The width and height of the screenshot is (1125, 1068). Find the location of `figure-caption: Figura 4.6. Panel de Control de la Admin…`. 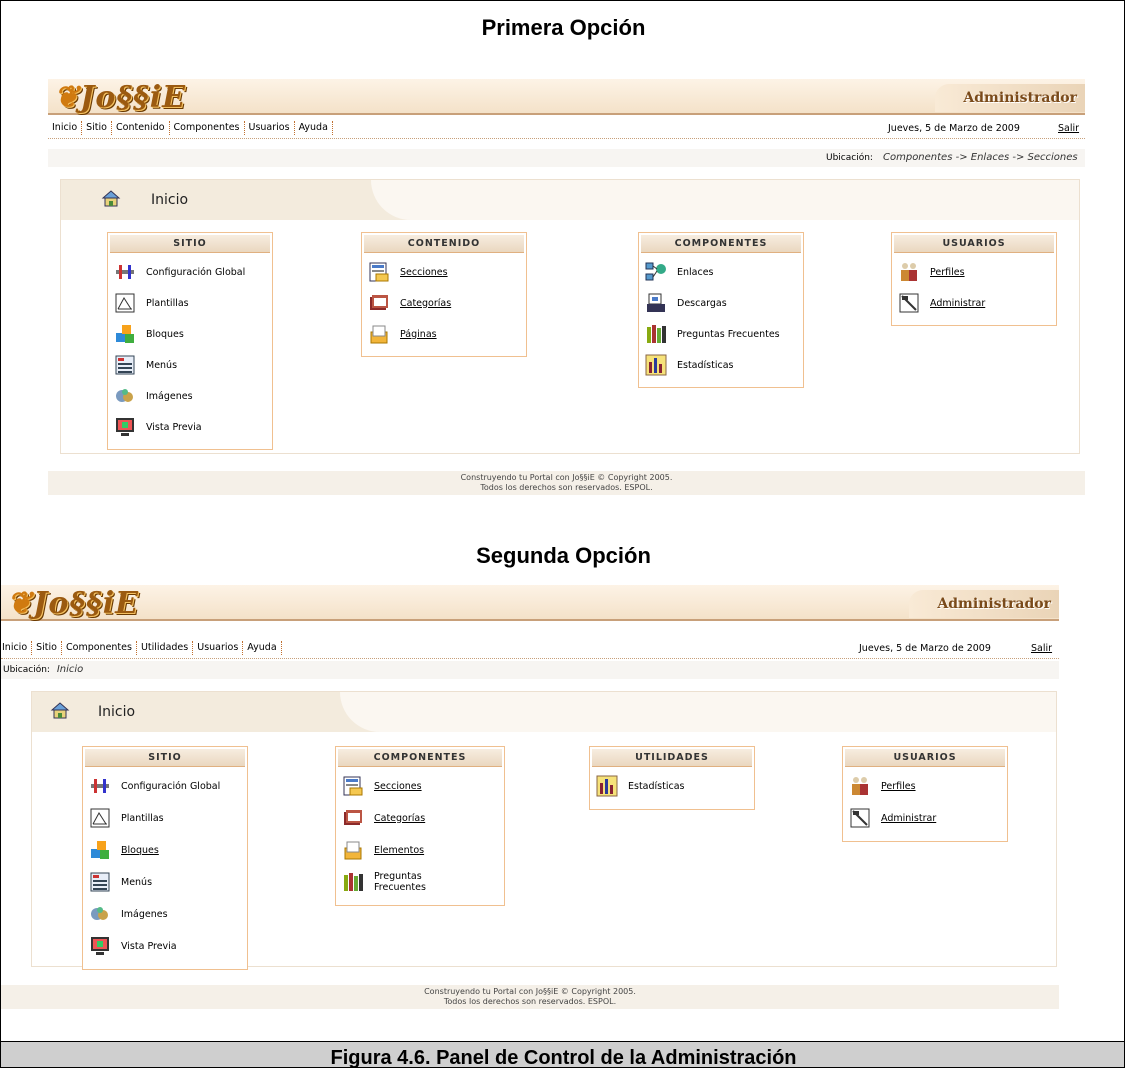

figure-caption: Figura 4.6. Panel de Control de la Admin… is located at coordinates (562, 1054).